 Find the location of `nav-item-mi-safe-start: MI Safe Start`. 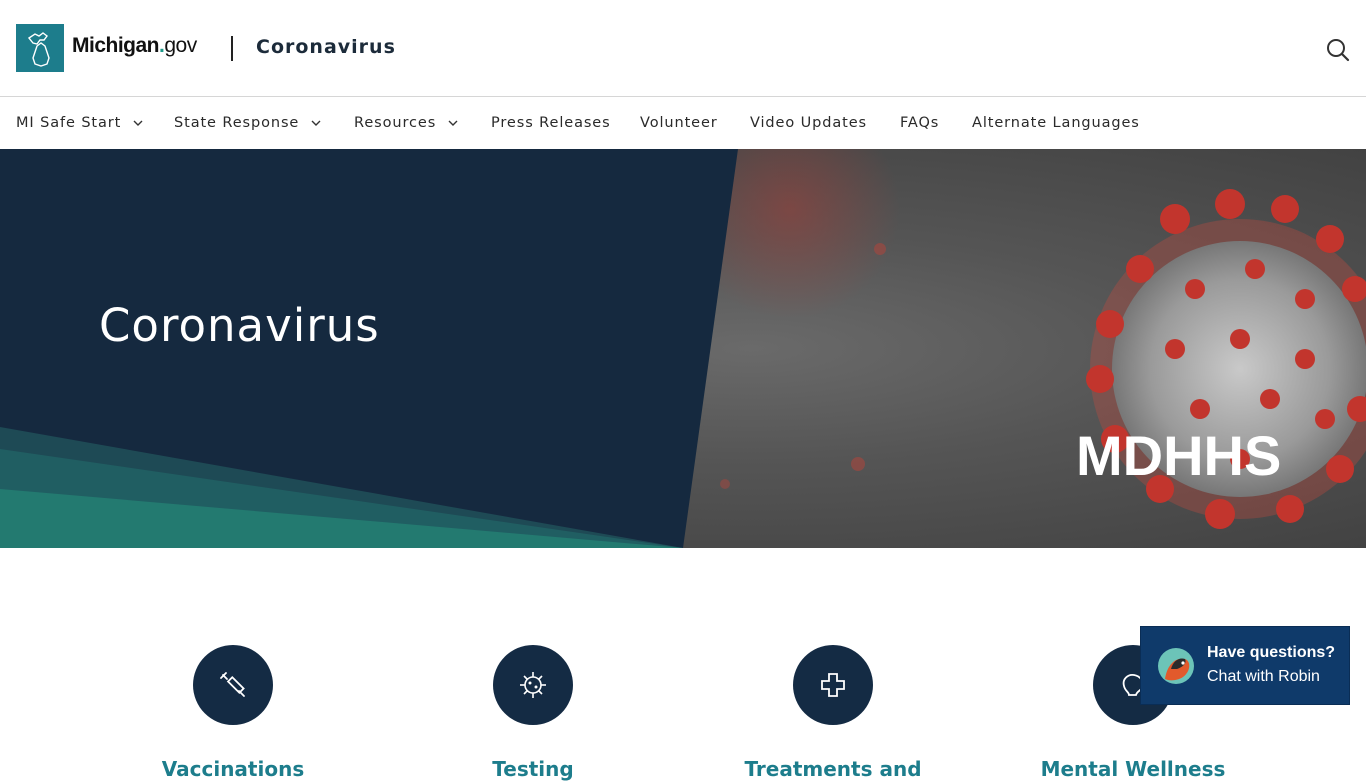

nav-item-mi-safe-start: MI Safe Start is located at coordinates (79, 123).